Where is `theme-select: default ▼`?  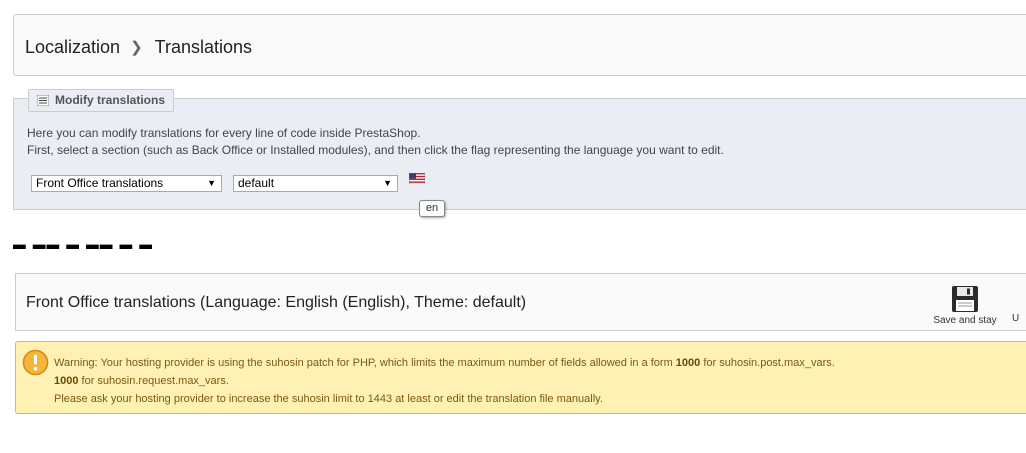
theme-select: default ▼ is located at coordinates (315, 183).